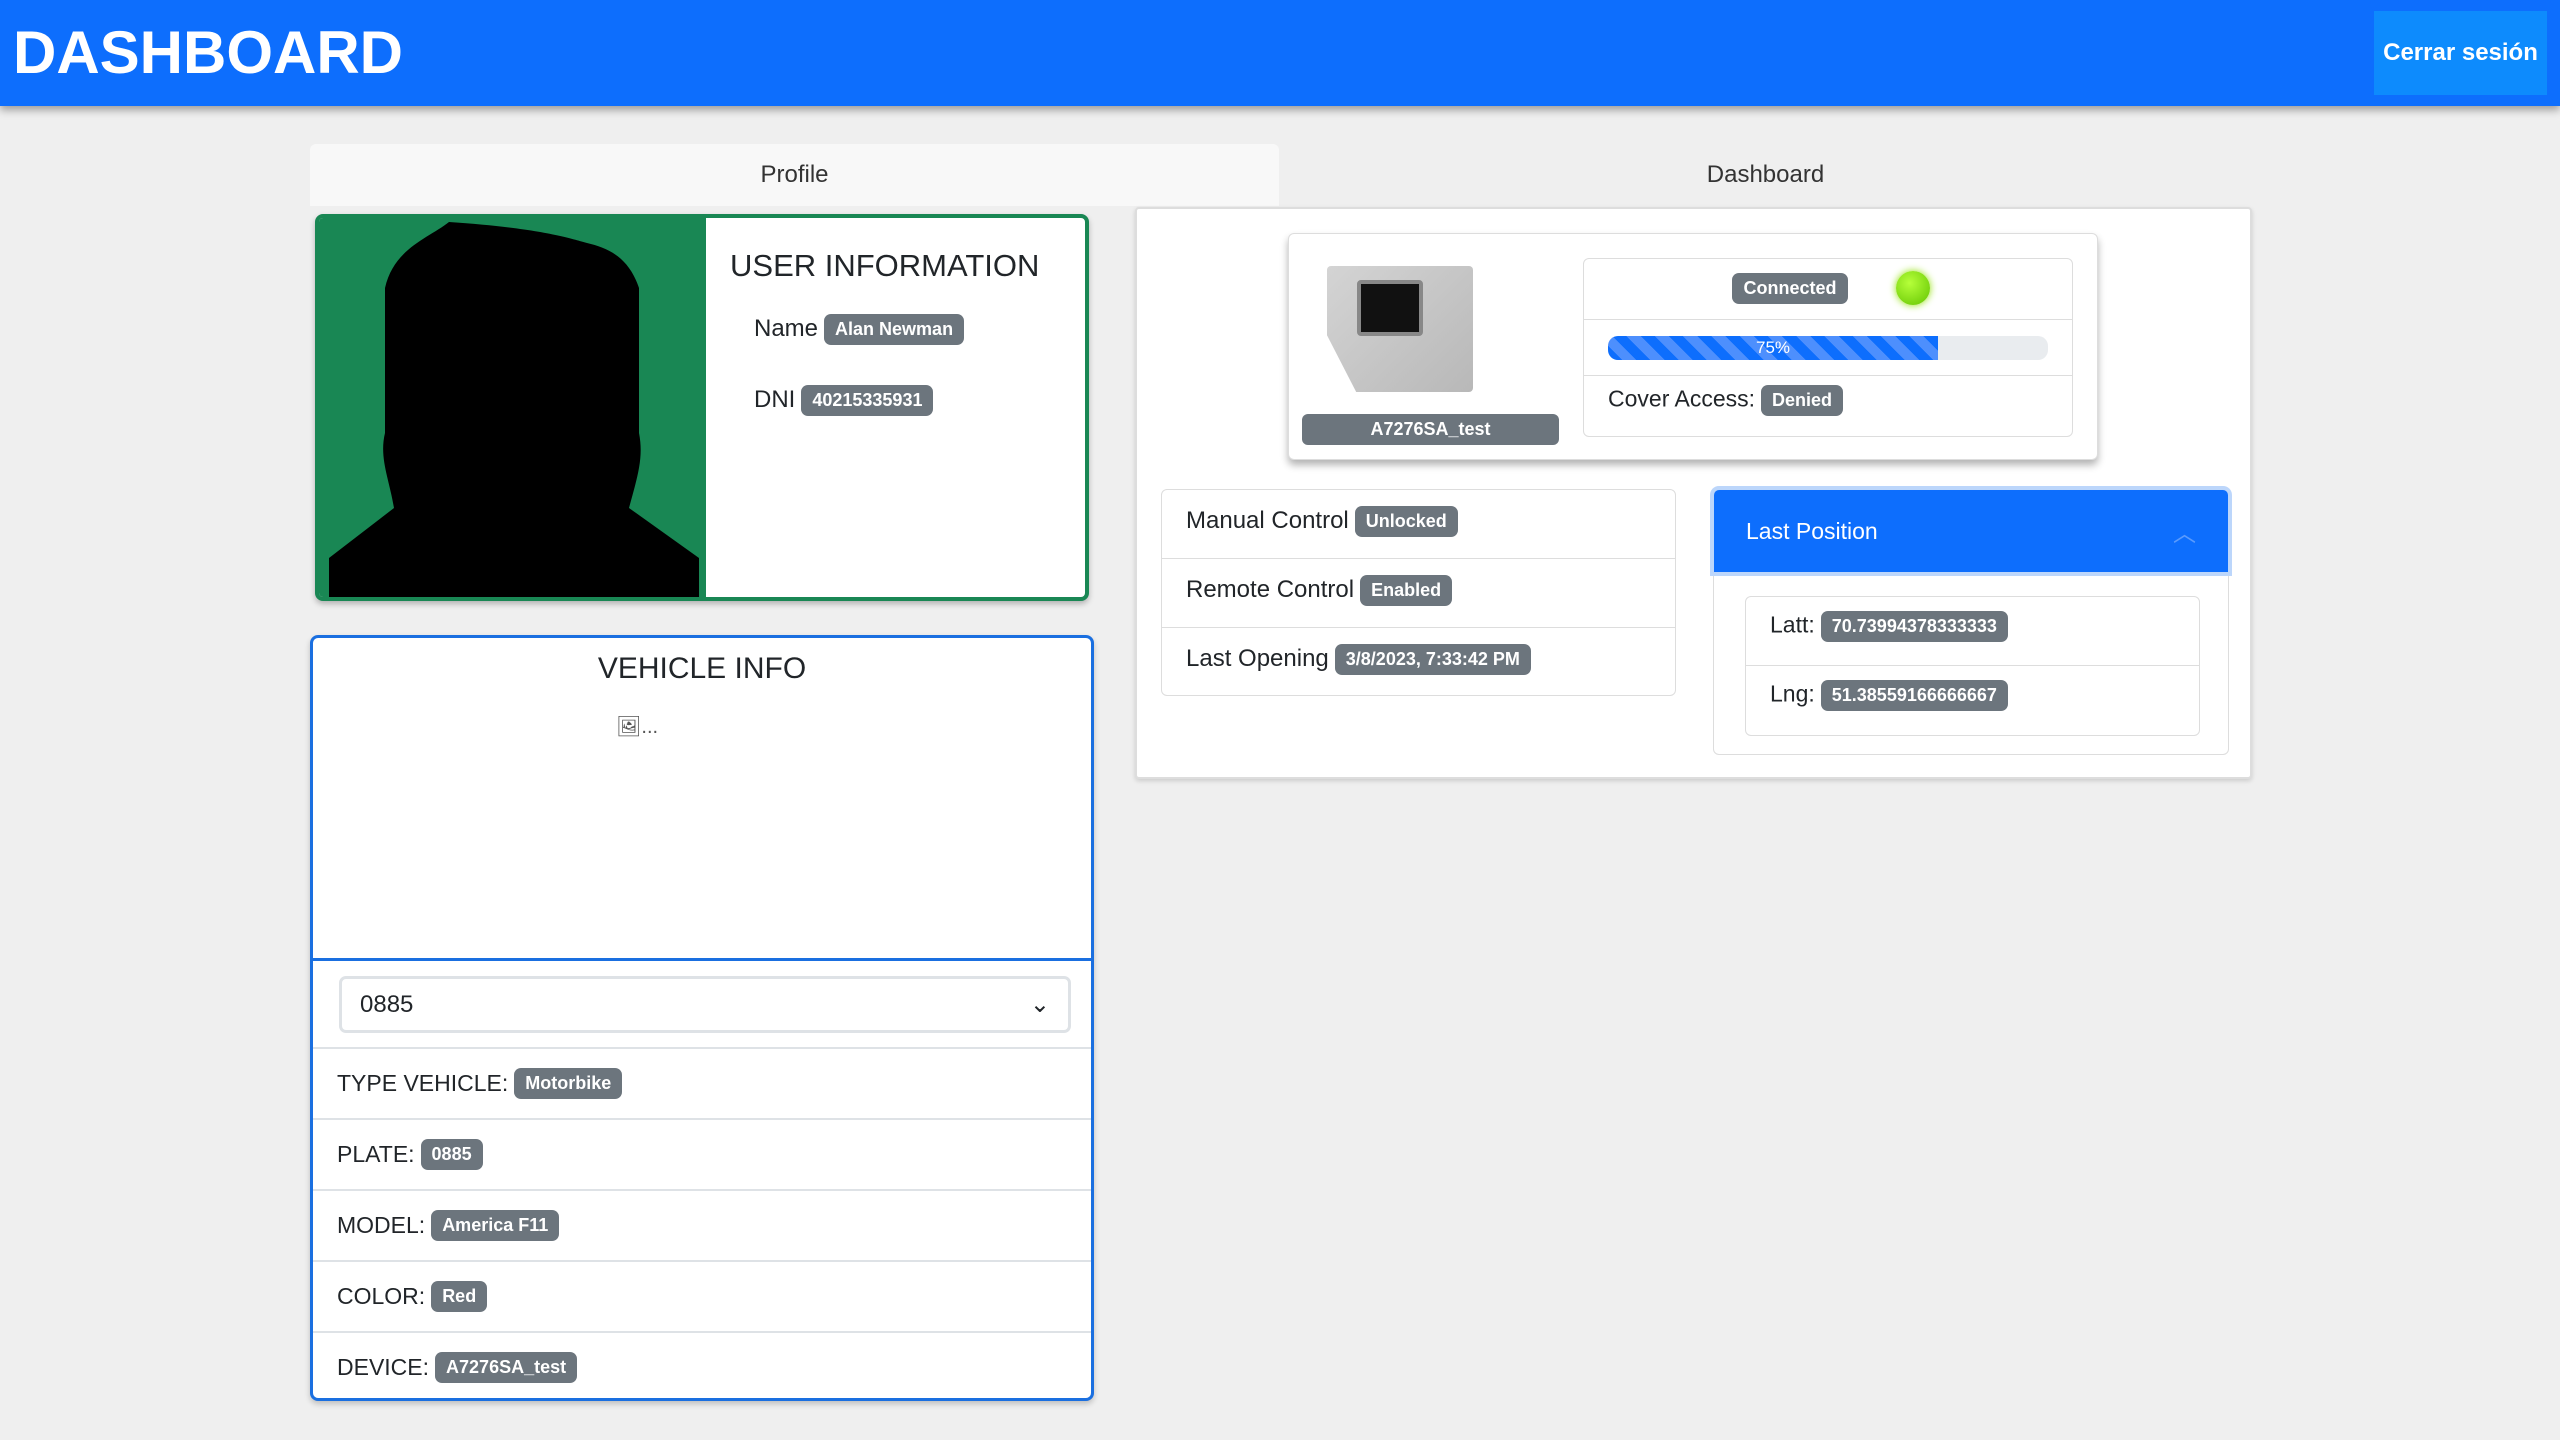 The width and height of the screenshot is (2560, 1440). Describe the element at coordinates (1400, 329) in the screenshot. I see `device-image` at that location.